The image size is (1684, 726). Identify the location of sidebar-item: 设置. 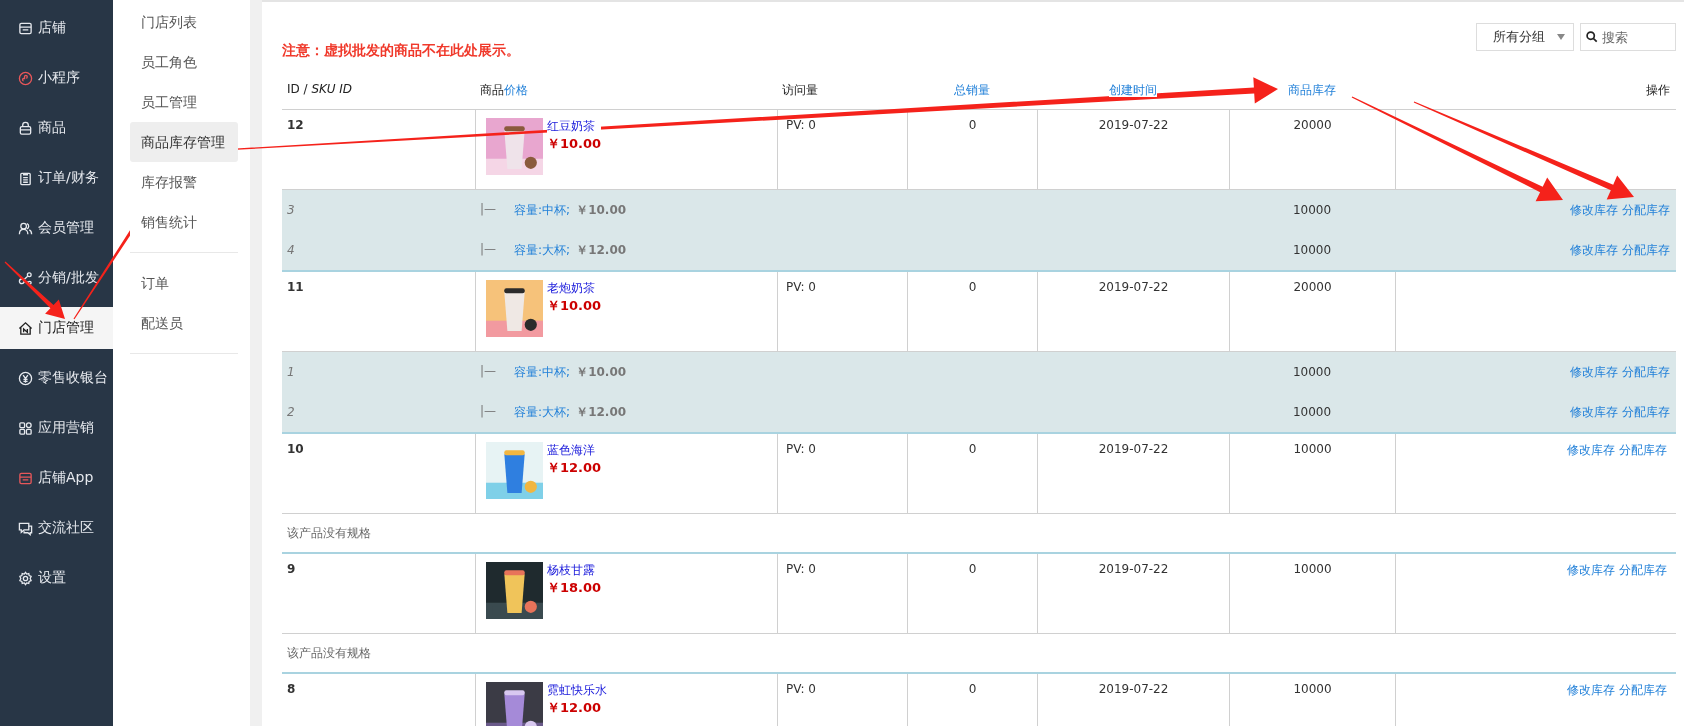
(56, 578).